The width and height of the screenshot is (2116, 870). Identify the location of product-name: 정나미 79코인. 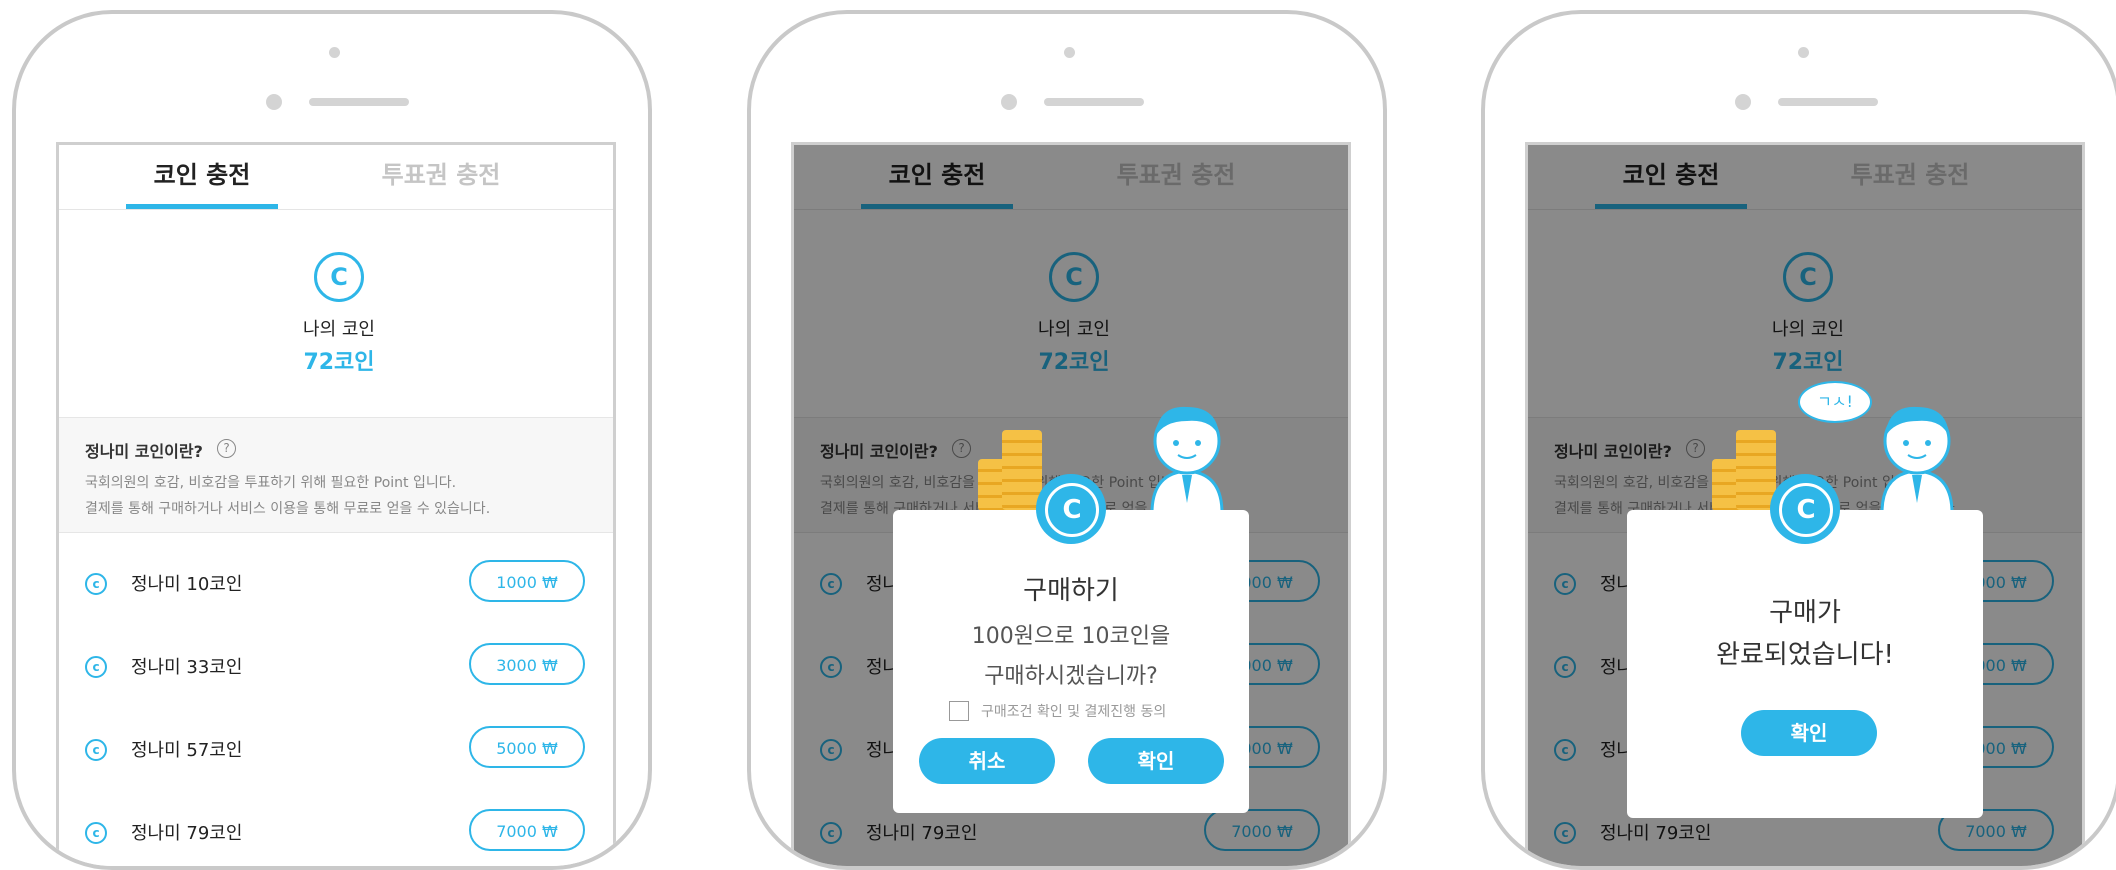
(187, 833).